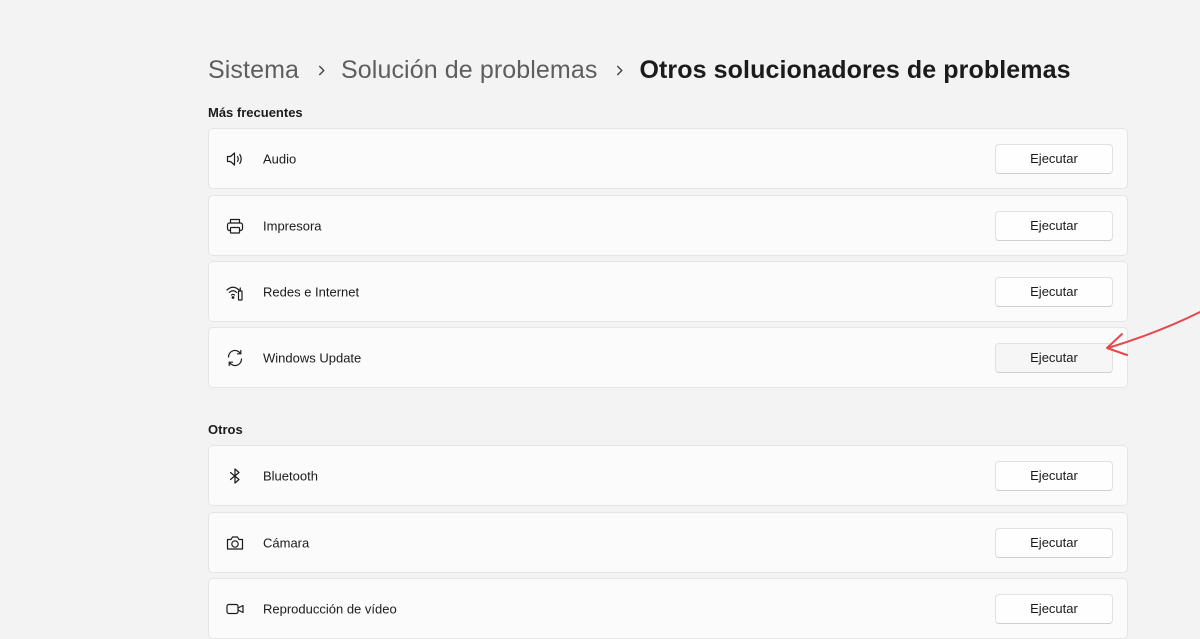 The width and height of the screenshot is (1200, 639). I want to click on run-reproduccion-de-video-button: Ejecutar, so click(1054, 608).